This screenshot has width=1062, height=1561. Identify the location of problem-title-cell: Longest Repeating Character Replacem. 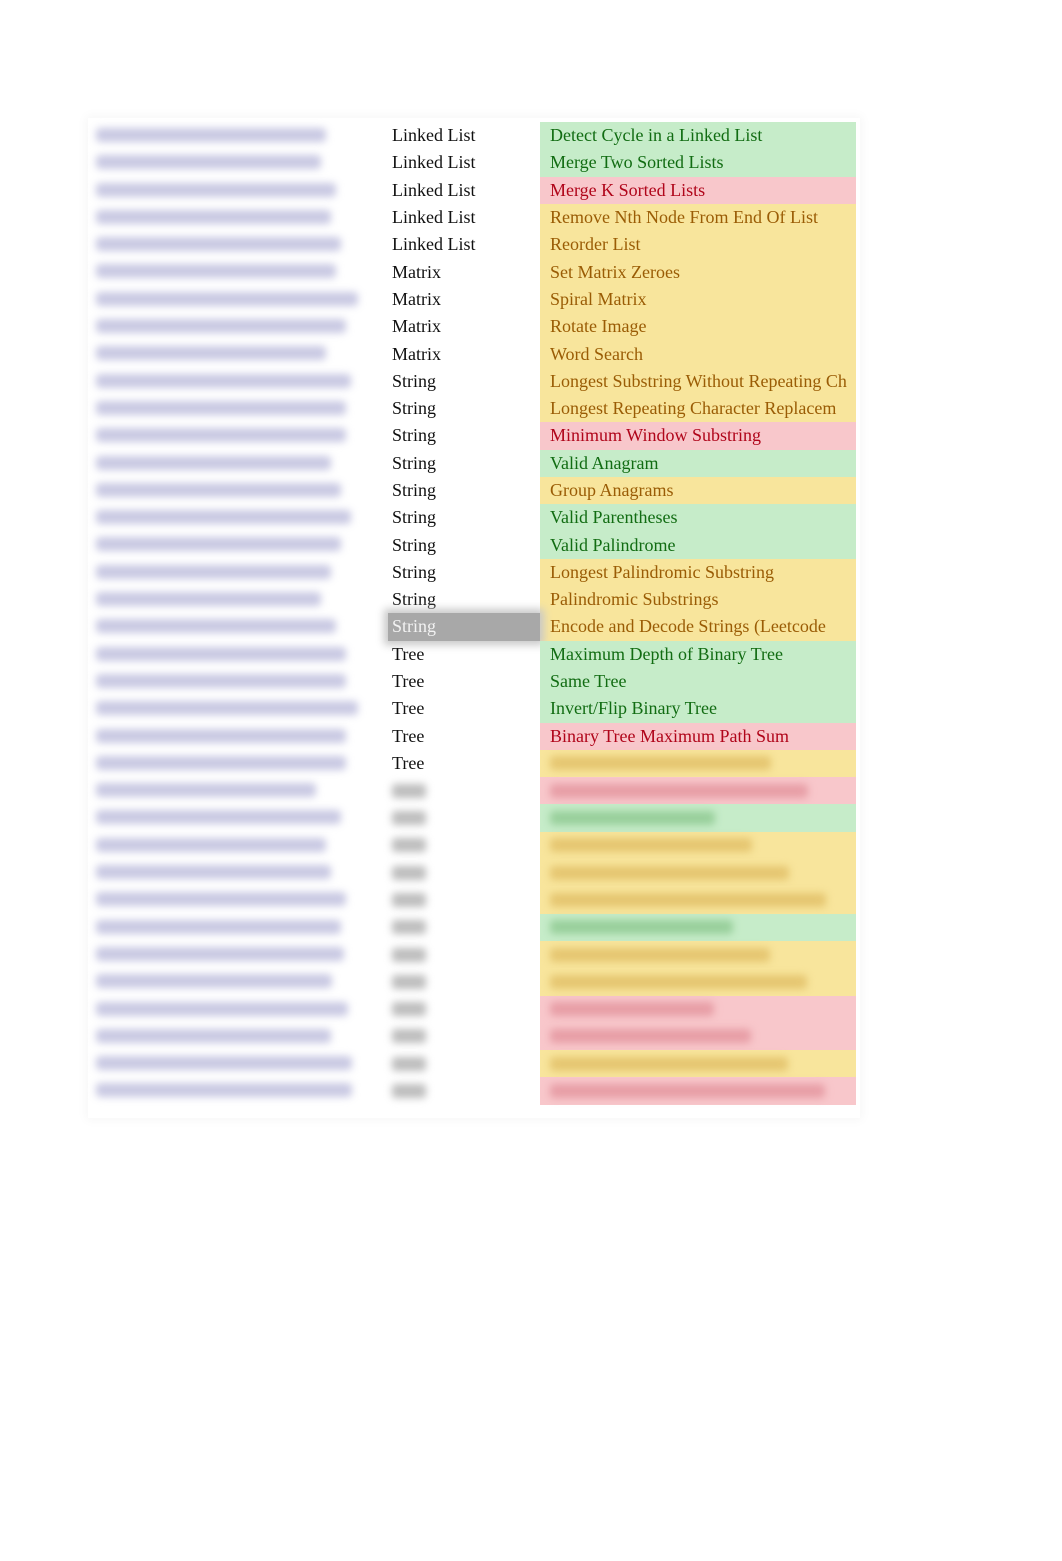
(698, 408).